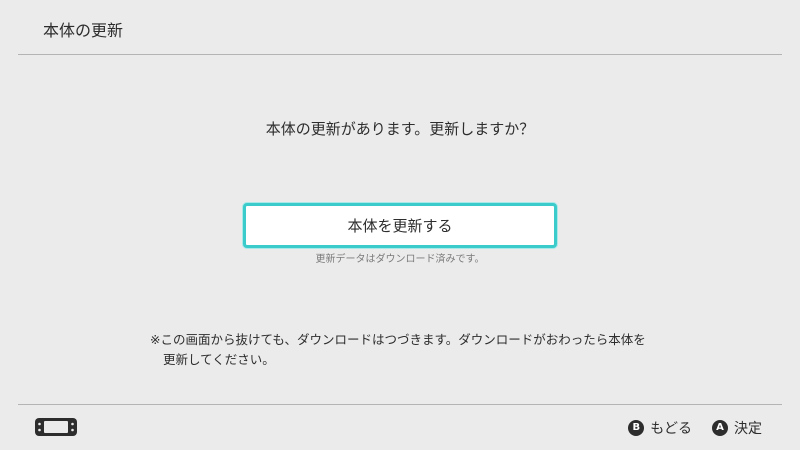  Describe the element at coordinates (400, 129) in the screenshot. I see `update-question: 本体の更新があります。更新しますか？` at that location.